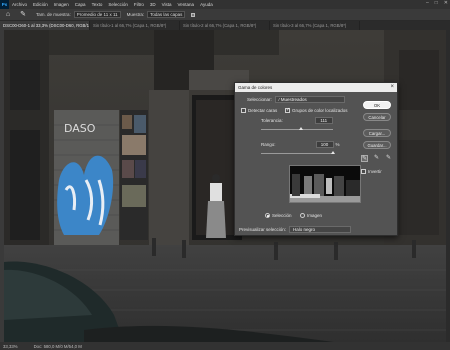  I want to click on eyedropper-icon: ✎, so click(364, 158).